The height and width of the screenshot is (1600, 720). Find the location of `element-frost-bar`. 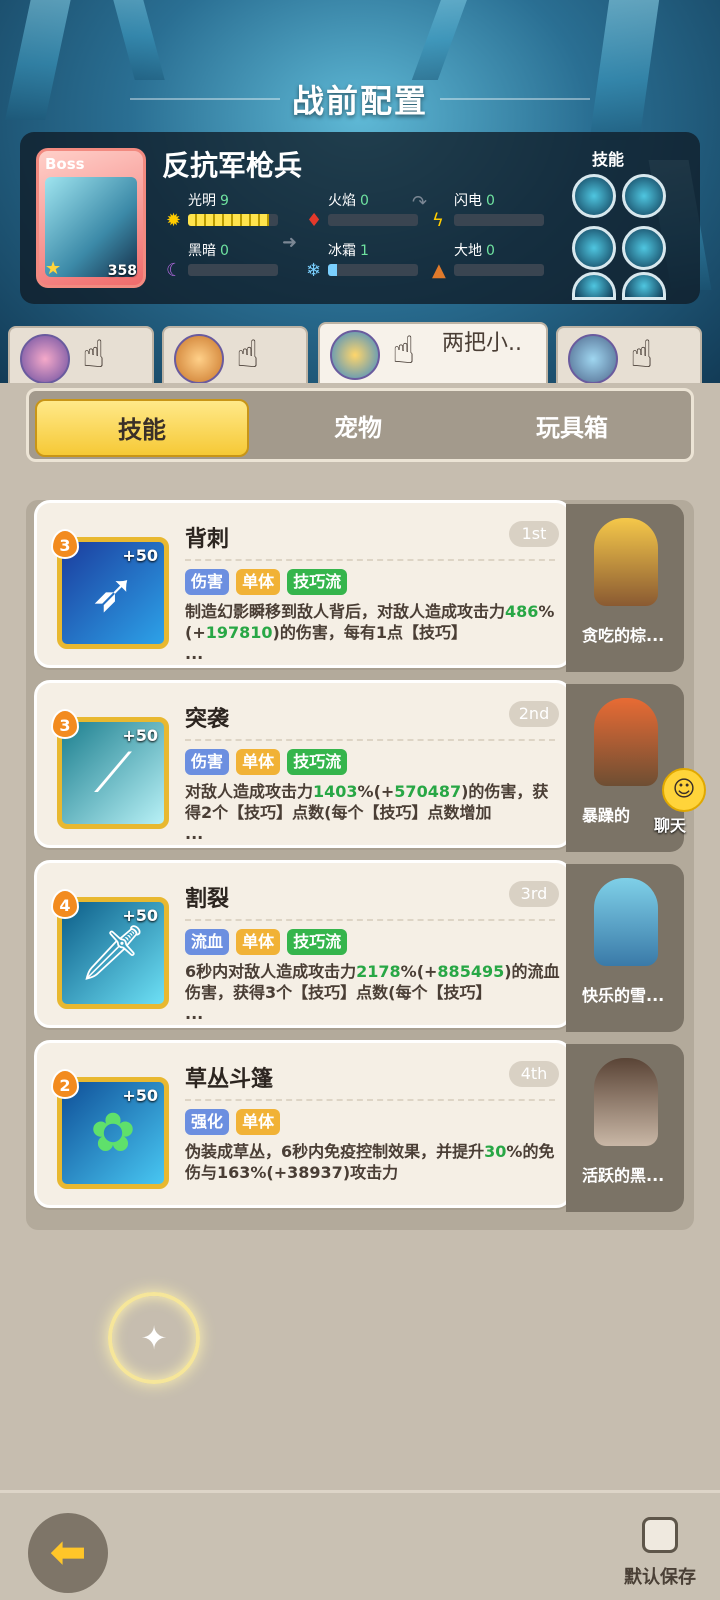

element-frost-bar is located at coordinates (332, 270).